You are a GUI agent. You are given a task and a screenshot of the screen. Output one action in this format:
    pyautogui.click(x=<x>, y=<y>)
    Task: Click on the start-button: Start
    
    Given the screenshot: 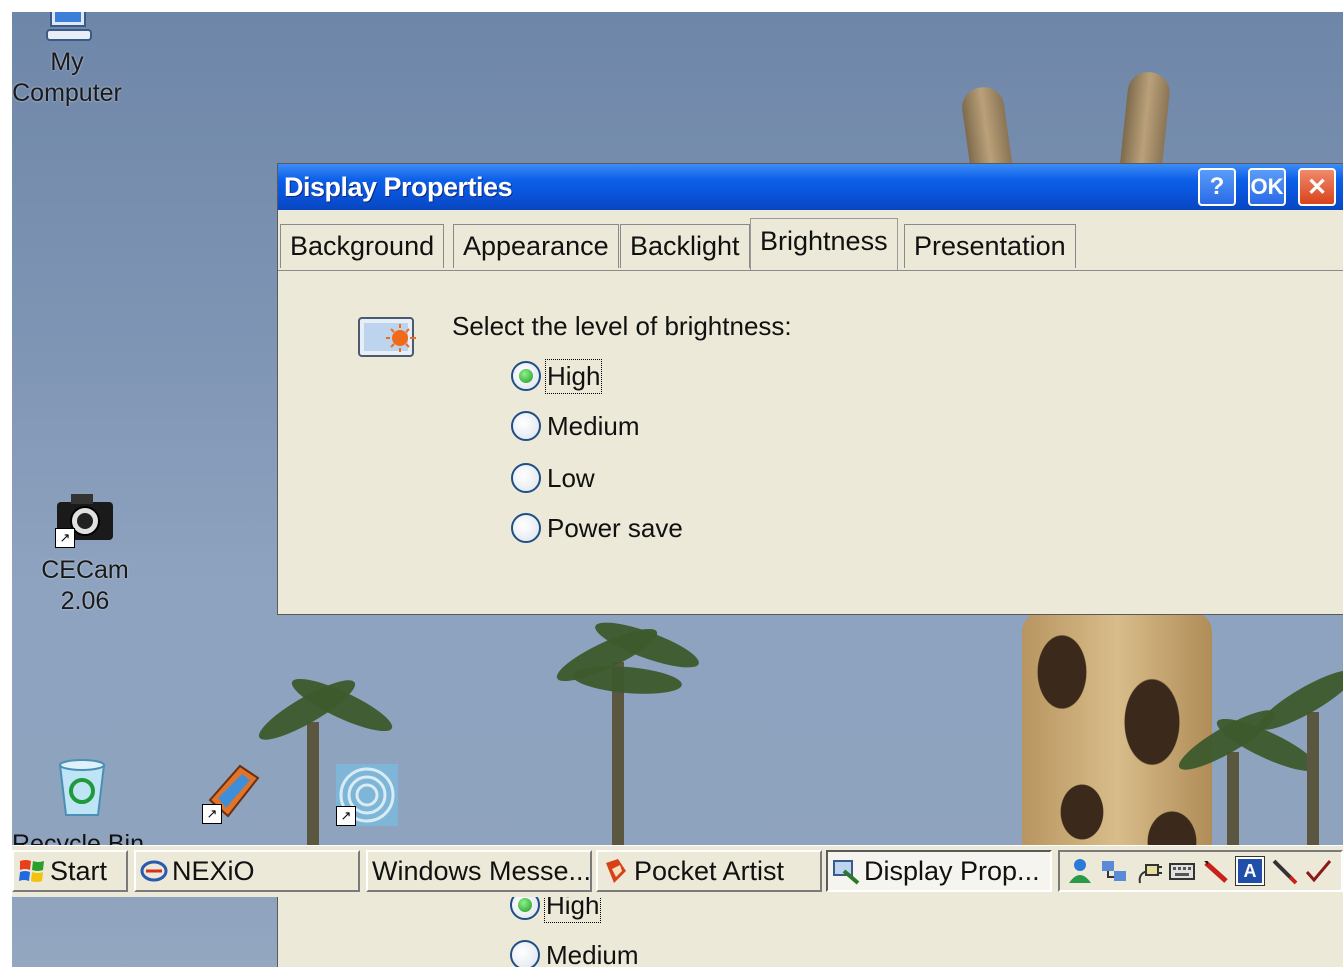 What is the action you would take?
    pyautogui.click(x=70, y=871)
    